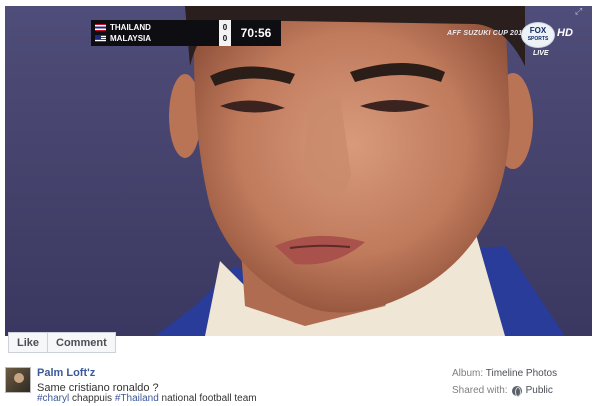  What do you see at coordinates (541, 53) in the screenshot?
I see `live-badge: LIVE` at bounding box center [541, 53].